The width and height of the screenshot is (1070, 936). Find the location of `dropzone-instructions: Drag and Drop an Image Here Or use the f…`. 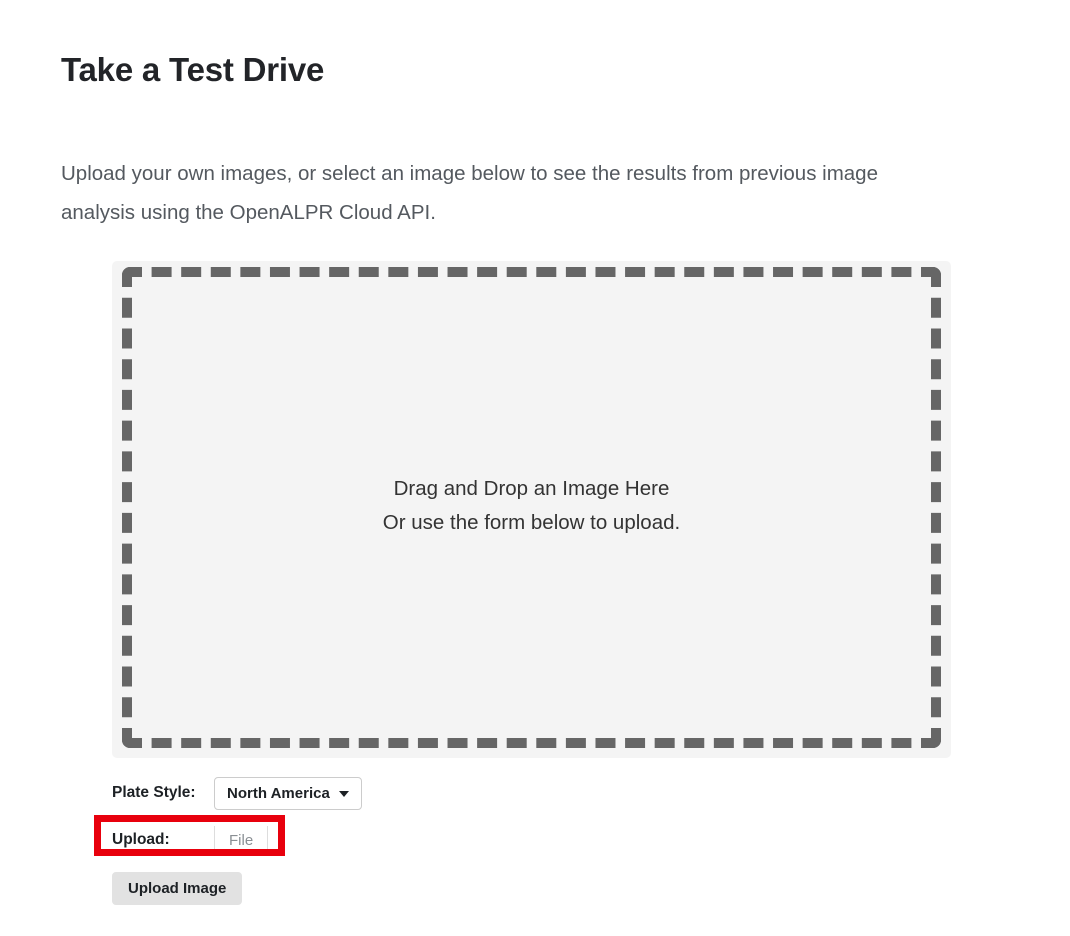

dropzone-instructions: Drag and Drop an Image Here Or use the f… is located at coordinates (531, 506).